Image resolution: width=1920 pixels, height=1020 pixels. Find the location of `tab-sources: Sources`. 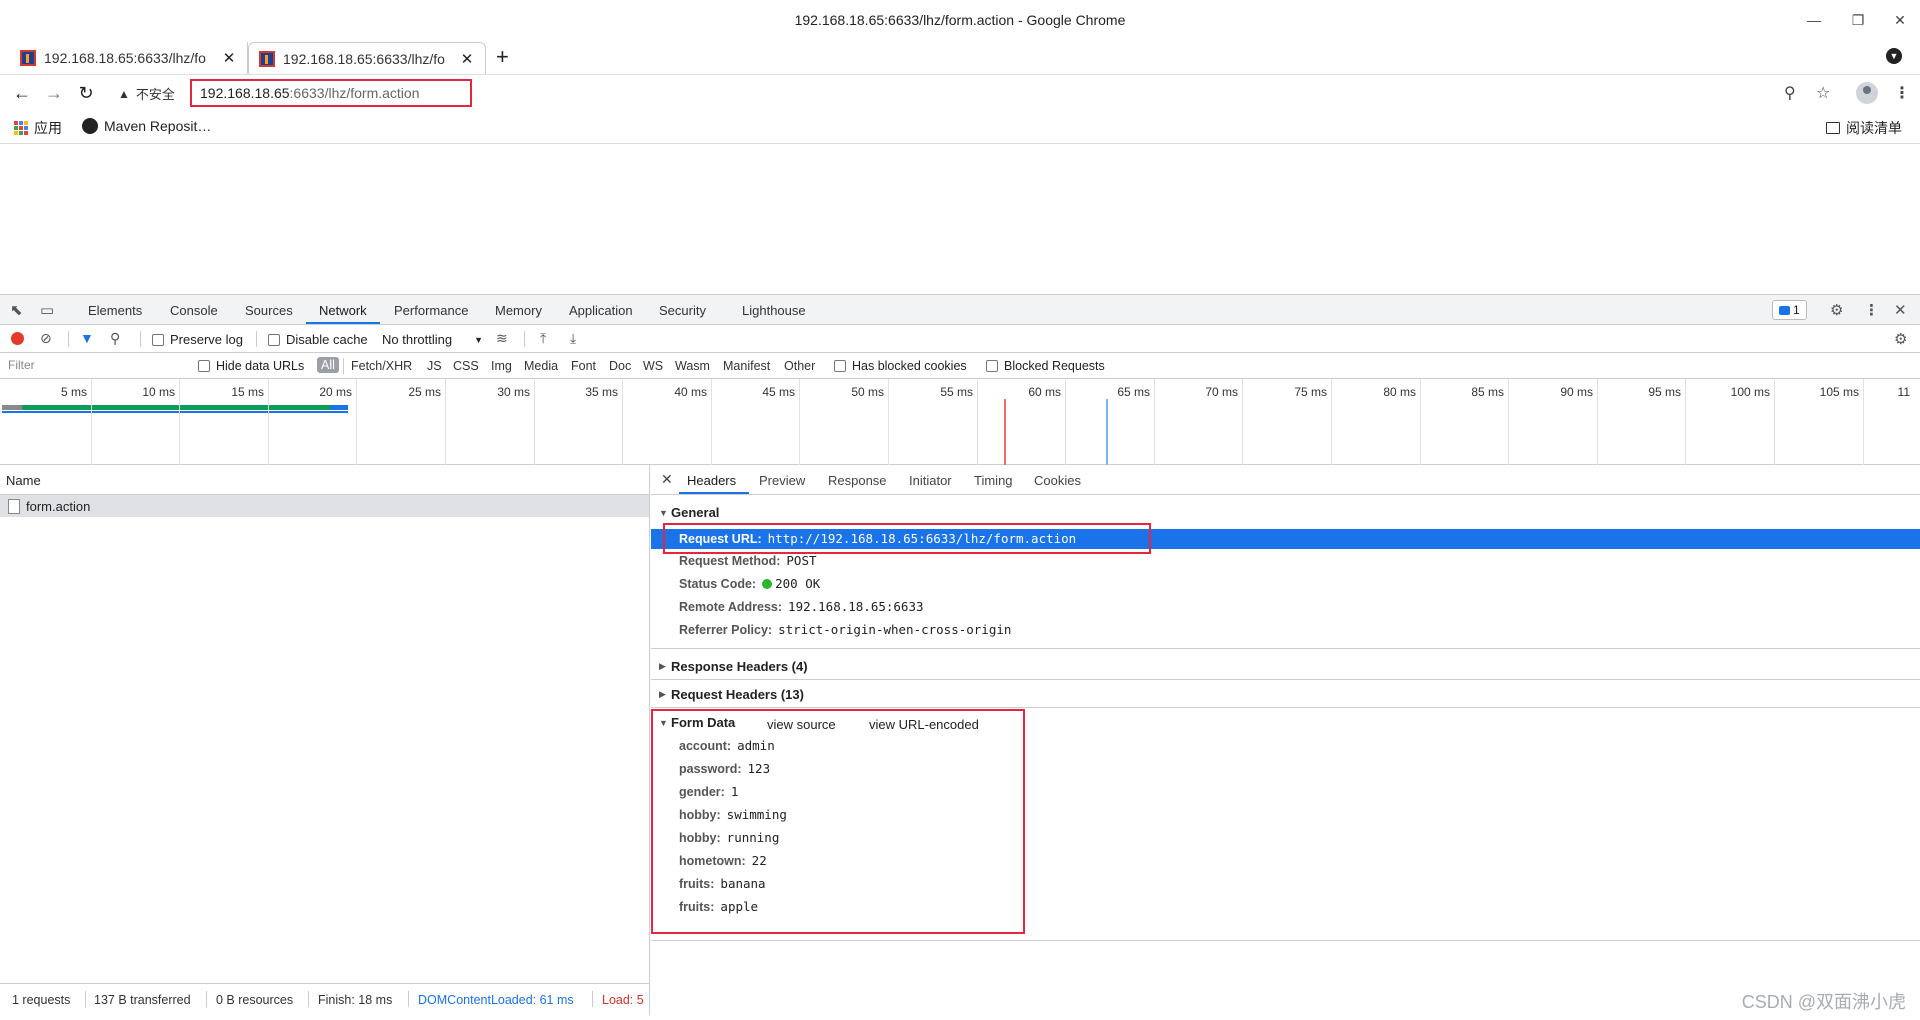

tab-sources: Sources is located at coordinates (269, 310).